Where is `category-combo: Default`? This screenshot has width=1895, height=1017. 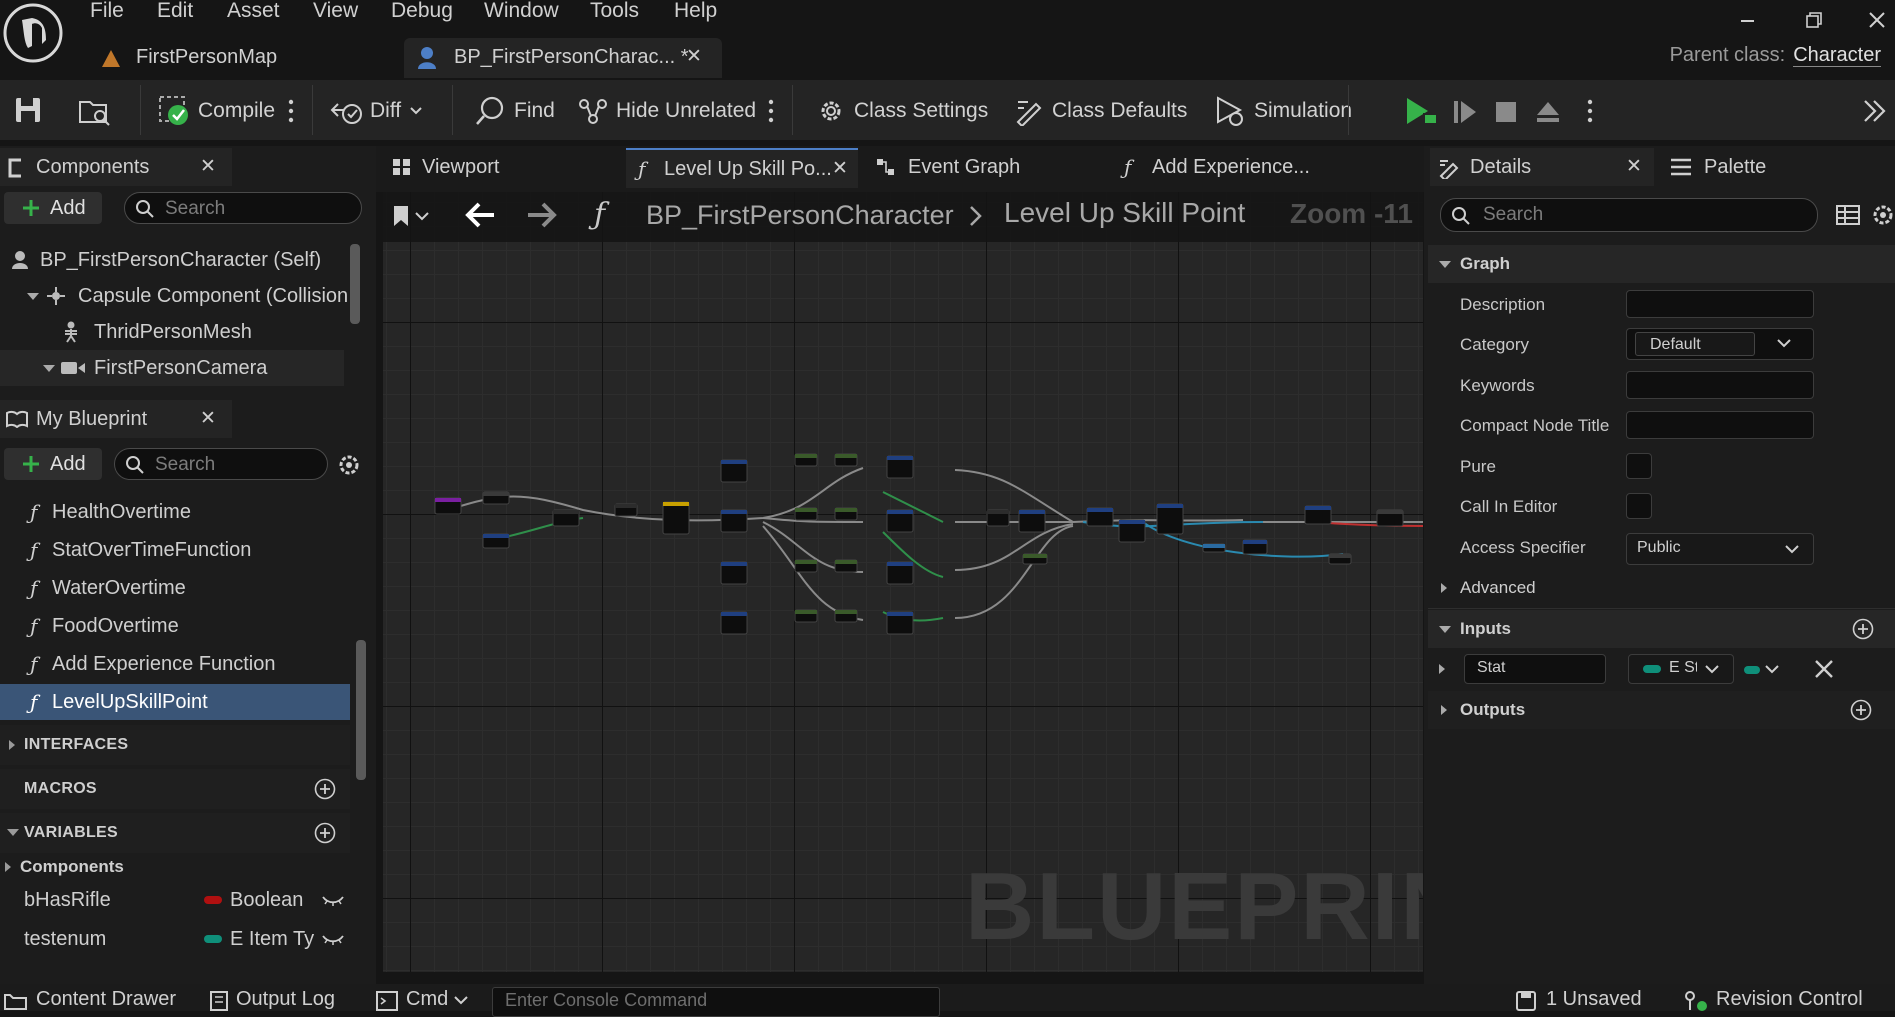
category-combo: Default is located at coordinates (1720, 344).